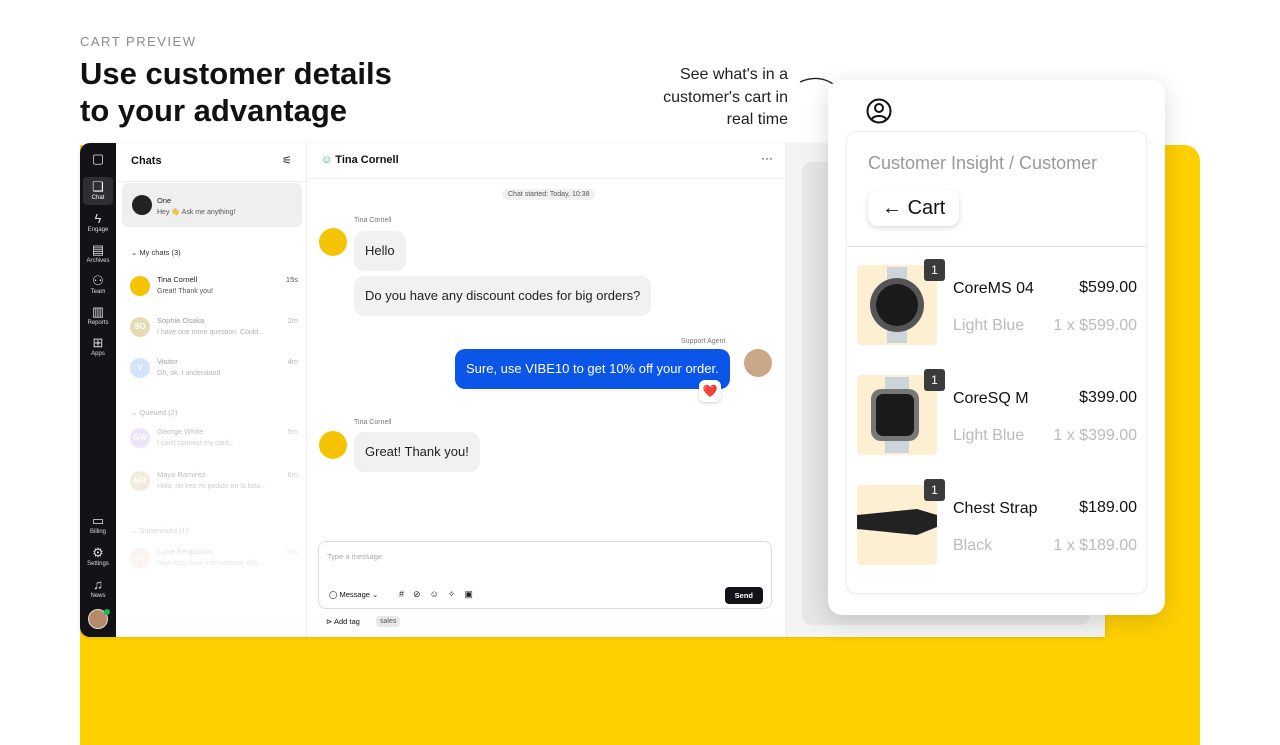  Describe the element at coordinates (983, 163) in the screenshot. I see `breadcrumb: Customer Insight / Customer` at that location.